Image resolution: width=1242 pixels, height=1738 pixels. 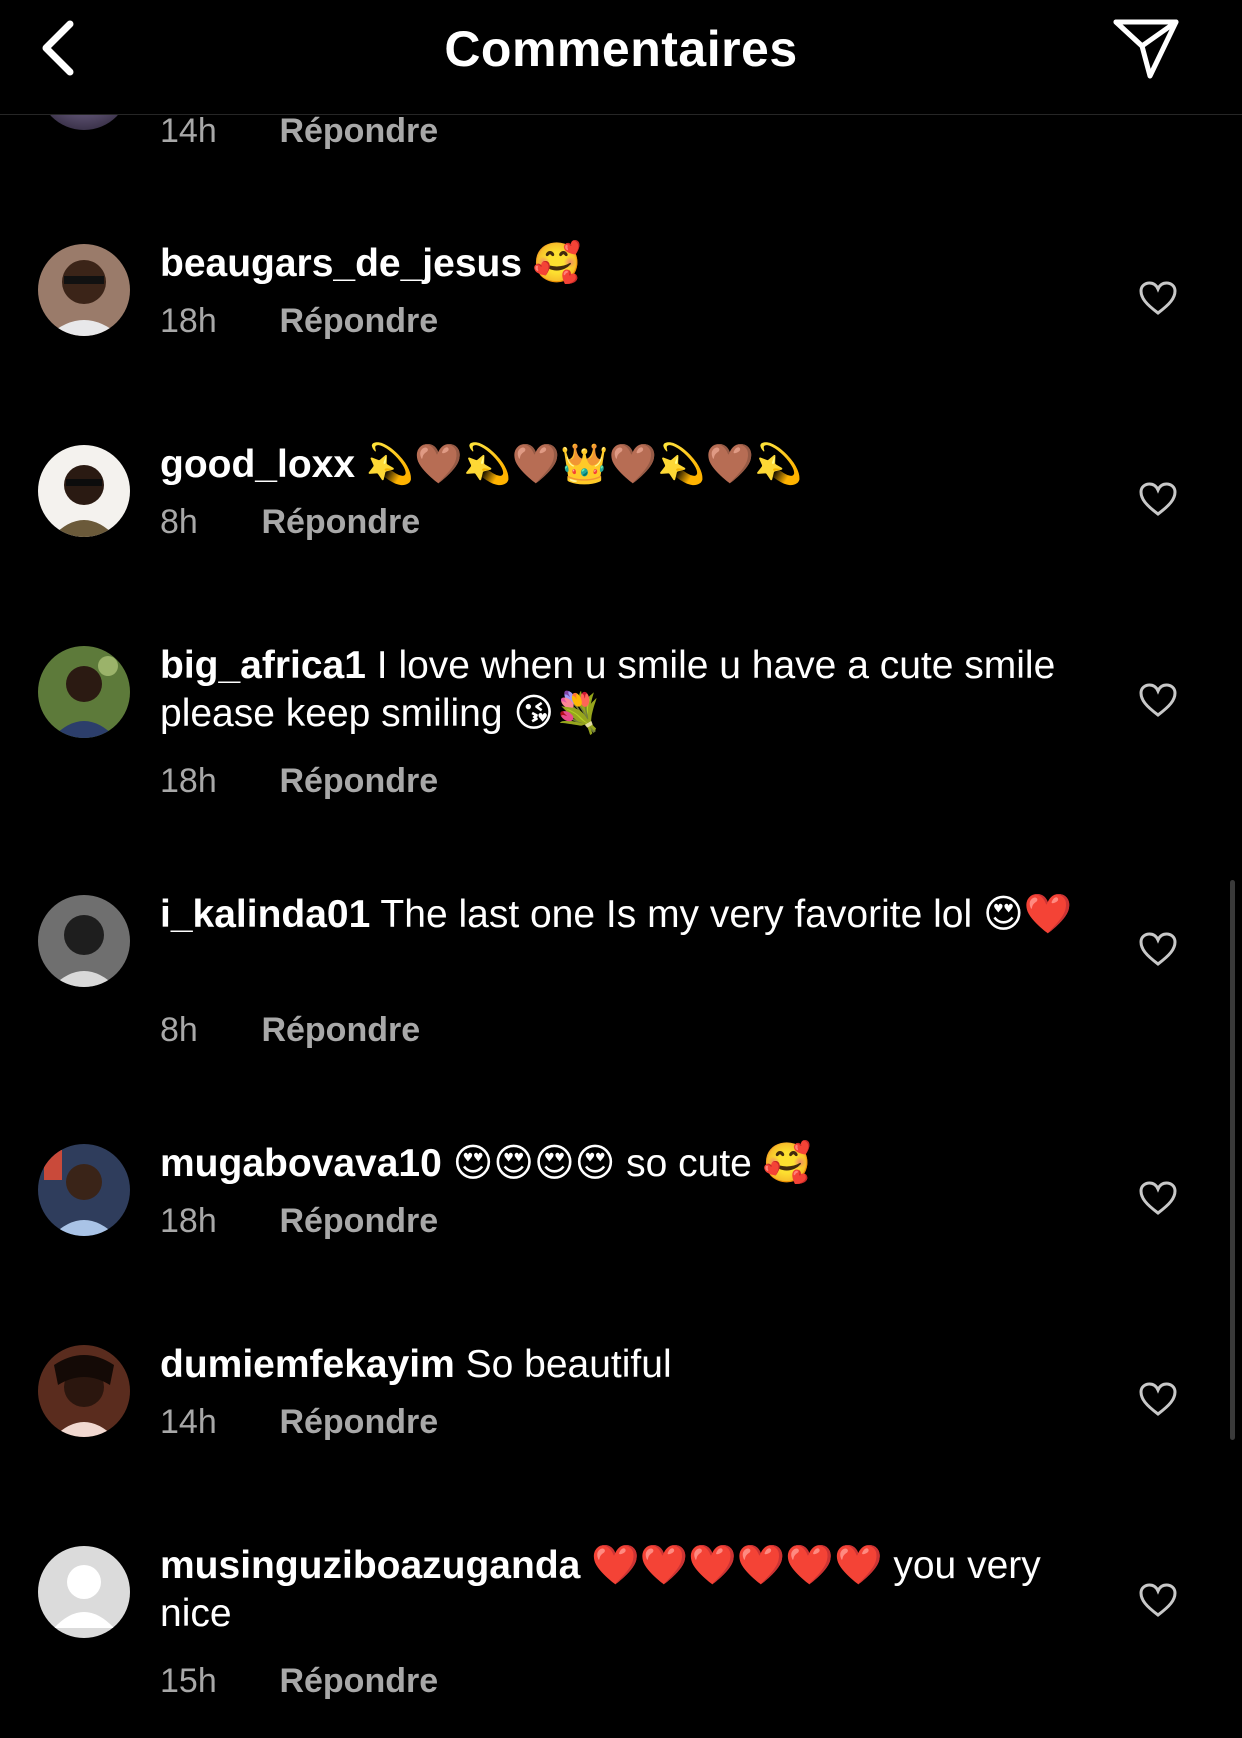 I want to click on page-title: Commentaires, so click(x=621, y=49).